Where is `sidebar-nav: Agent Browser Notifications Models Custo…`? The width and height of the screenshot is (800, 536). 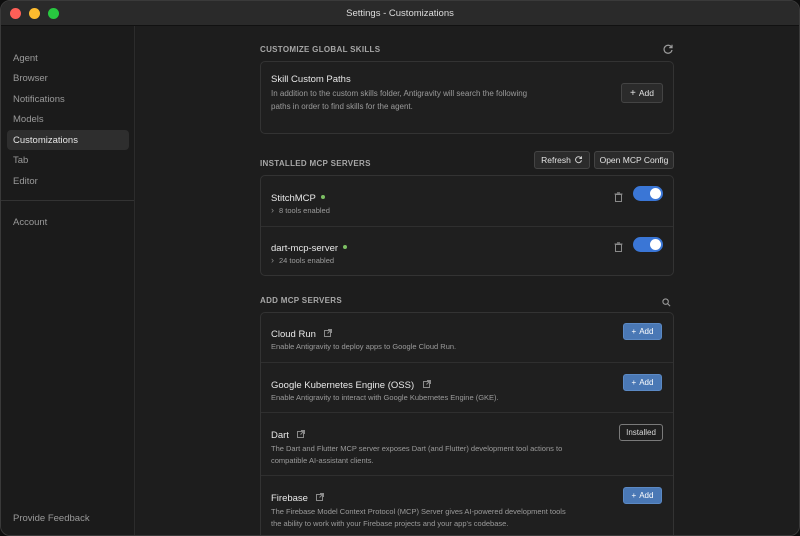
sidebar-nav: Agent Browser Notifications Models Custo… is located at coordinates (68, 120).